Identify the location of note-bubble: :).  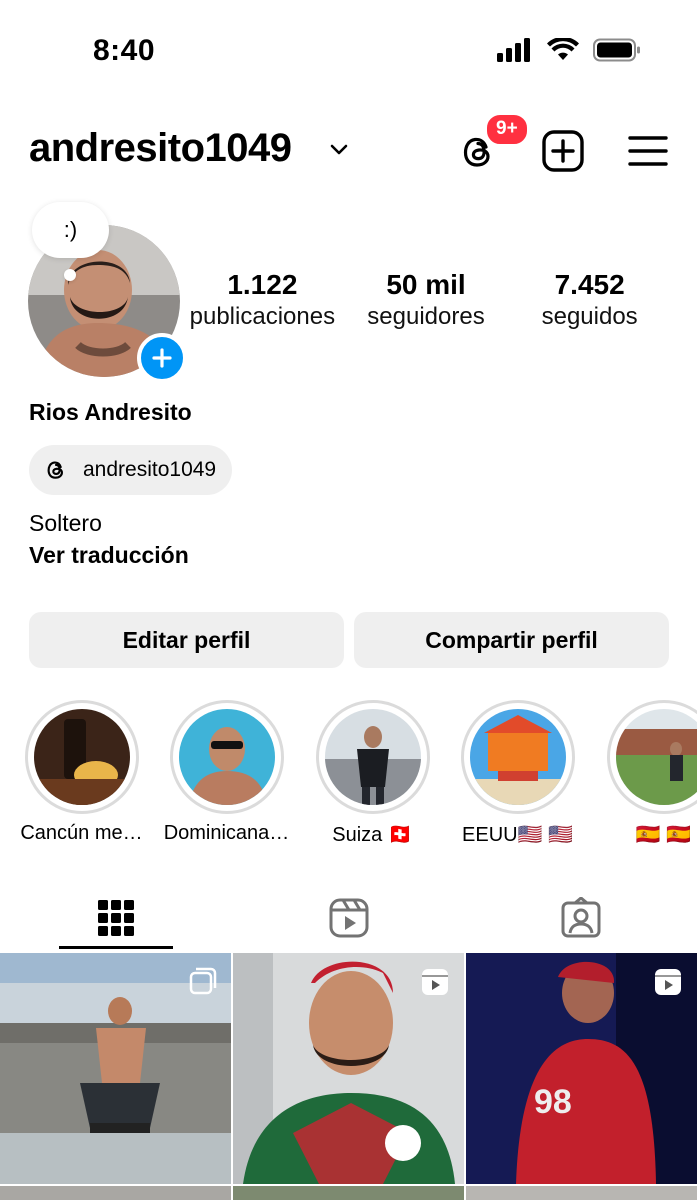
(70, 230).